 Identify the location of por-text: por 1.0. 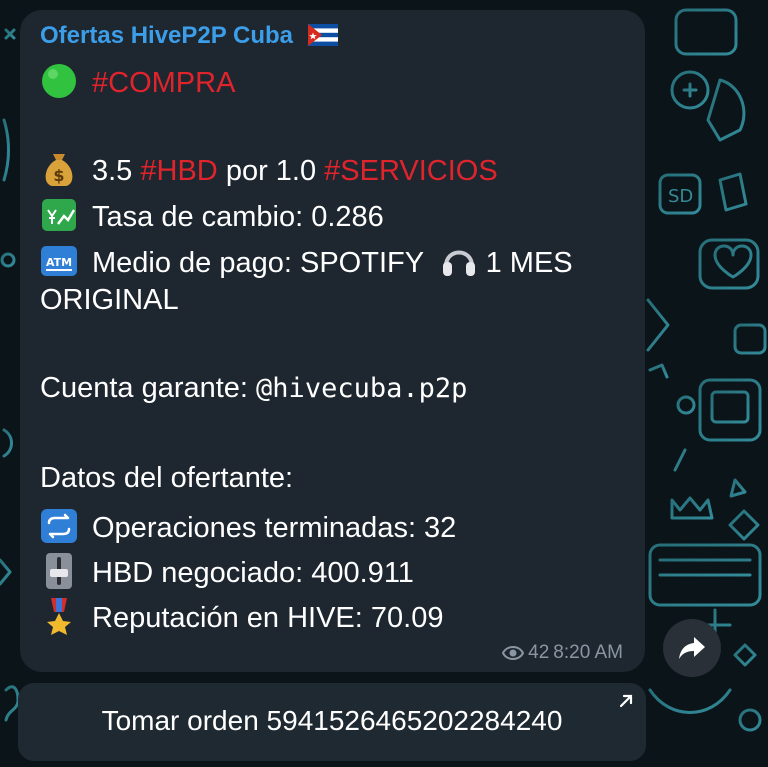
(271, 171).